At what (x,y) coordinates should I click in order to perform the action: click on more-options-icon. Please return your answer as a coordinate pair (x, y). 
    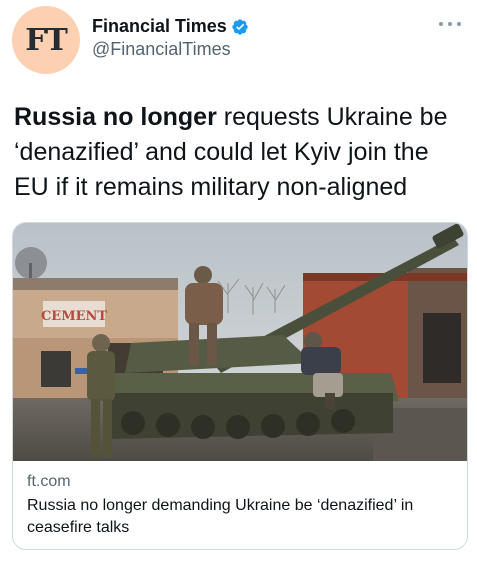
    Looking at the image, I should click on (450, 24).